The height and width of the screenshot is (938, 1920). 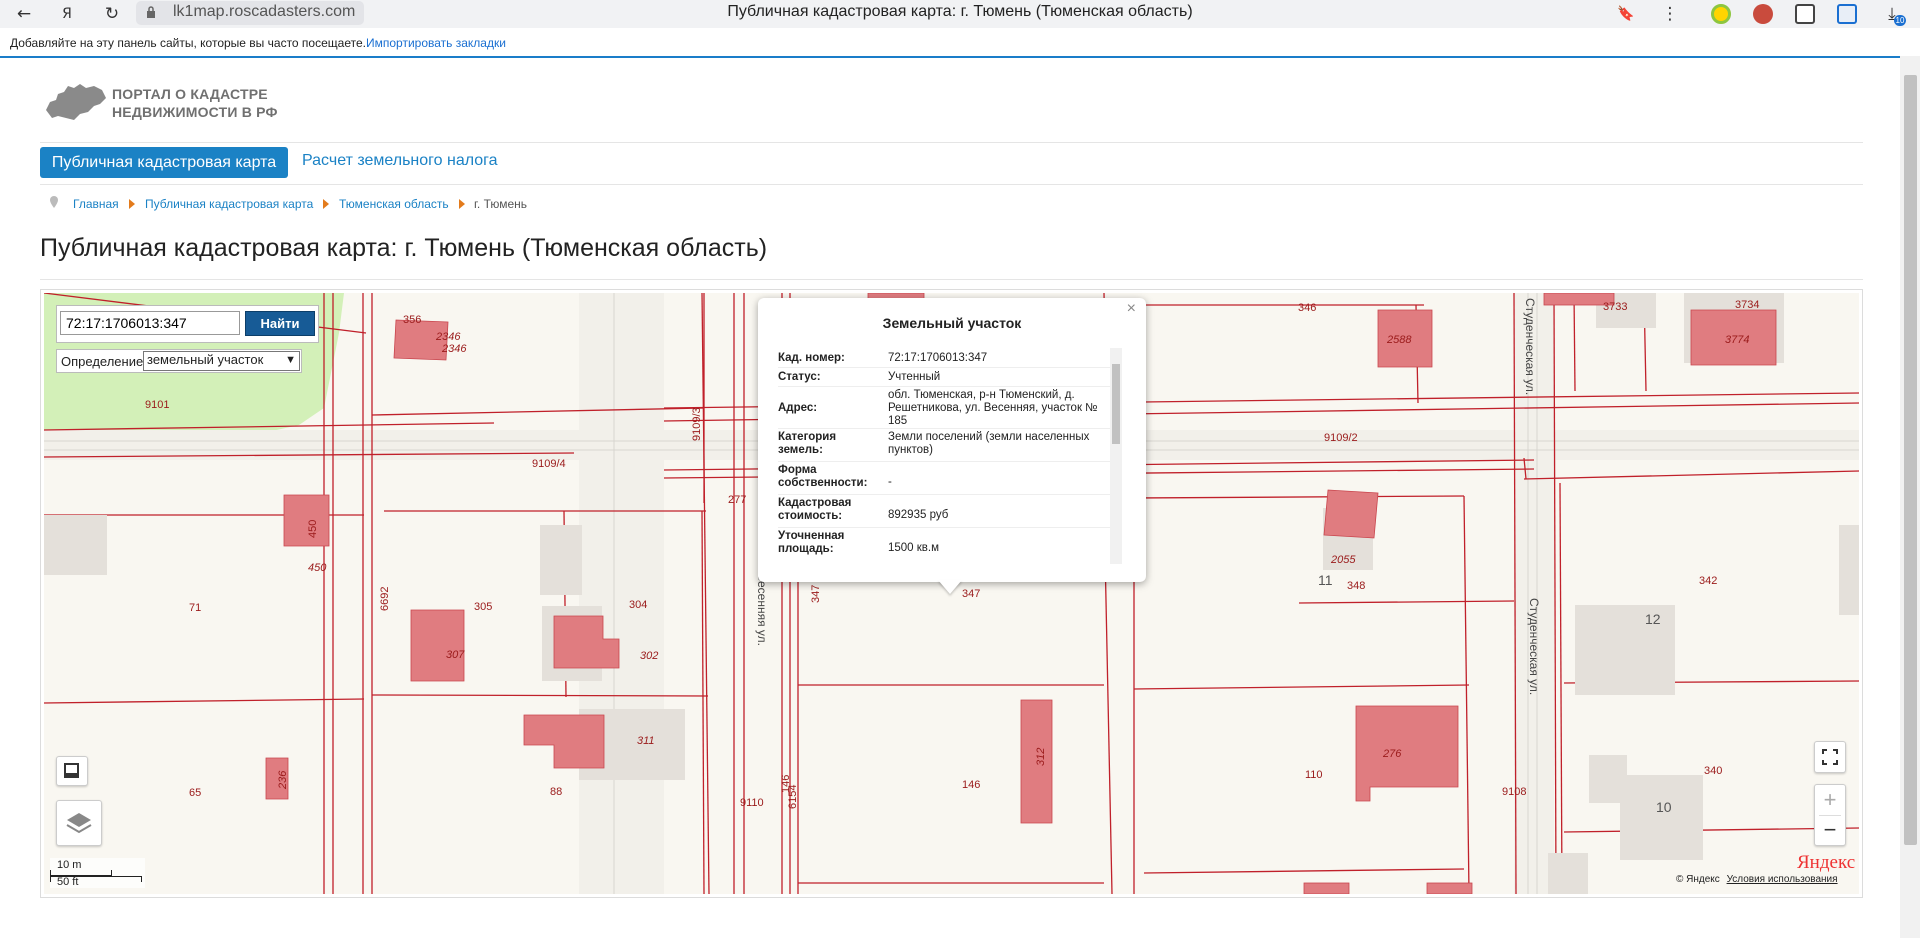 I want to click on parcel-label: 340, so click(x=1713, y=771).